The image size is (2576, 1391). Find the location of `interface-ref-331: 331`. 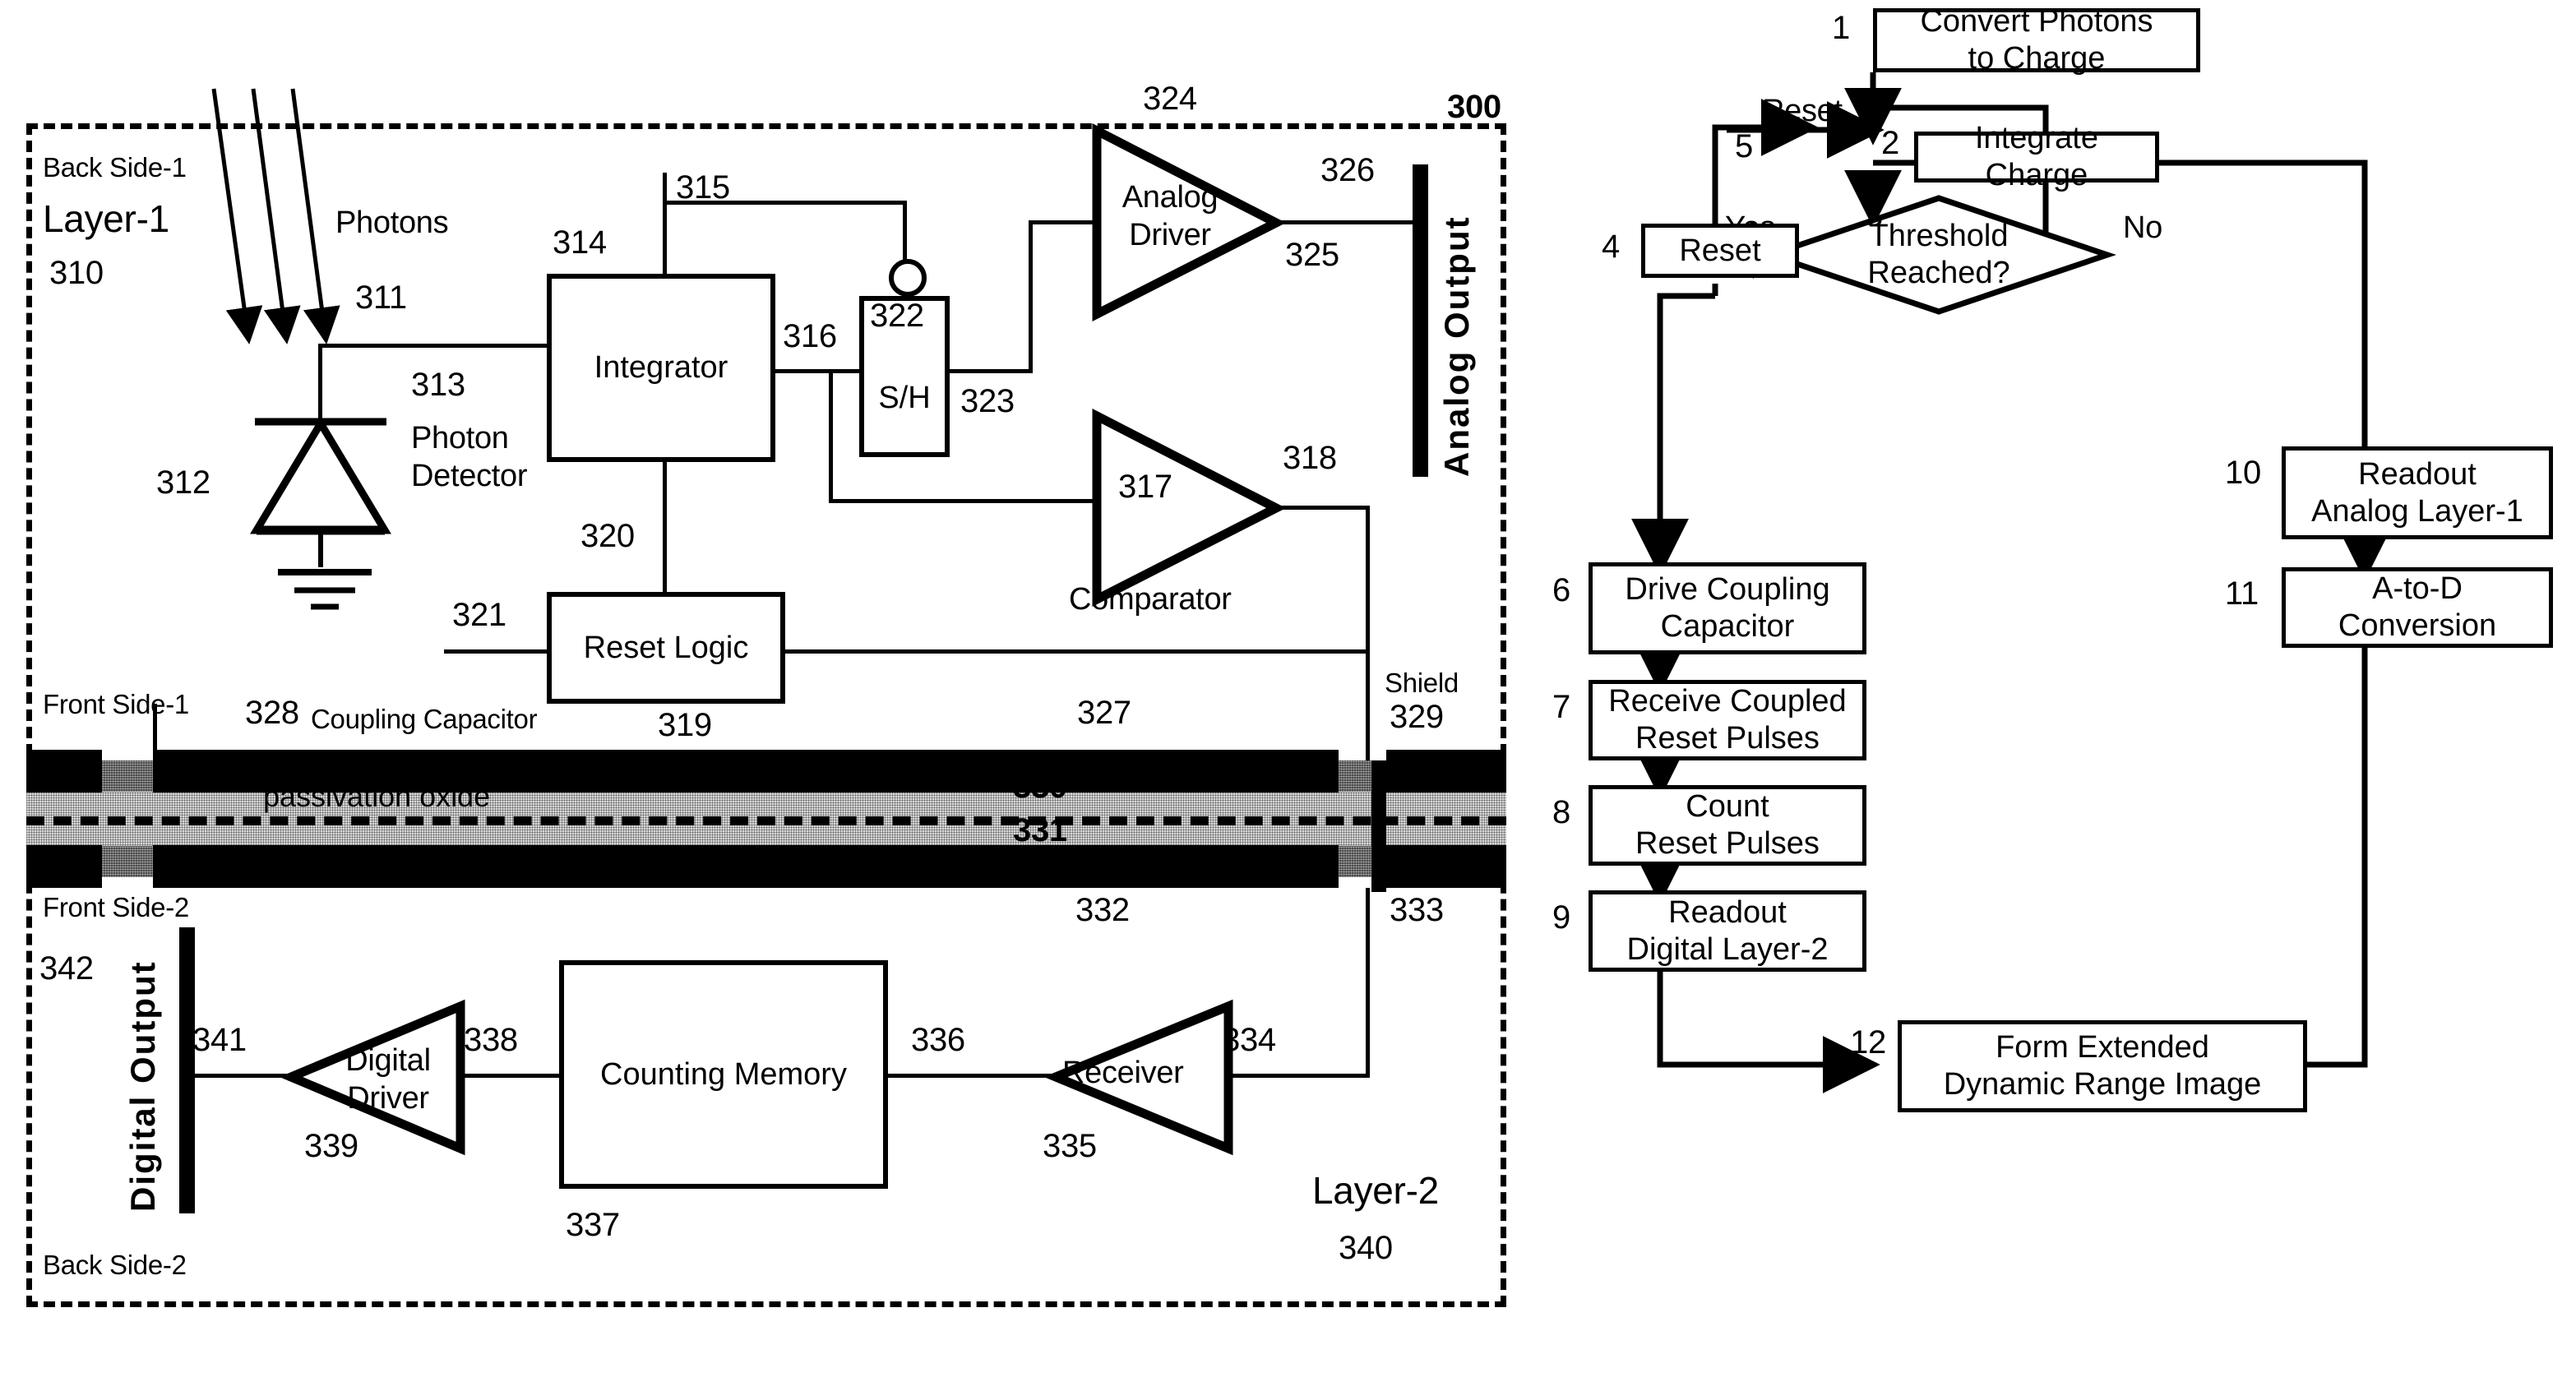

interface-ref-331: 331 is located at coordinates (1040, 830).